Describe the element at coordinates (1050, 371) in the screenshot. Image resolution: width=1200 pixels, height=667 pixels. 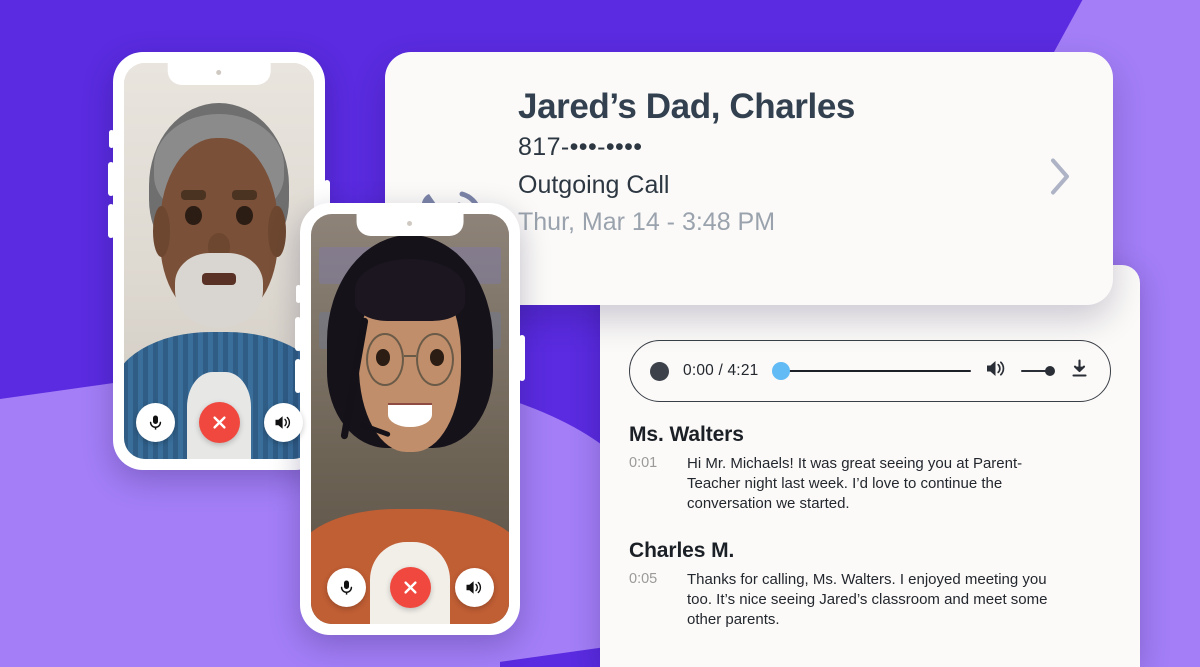
I see `volume-knob` at that location.